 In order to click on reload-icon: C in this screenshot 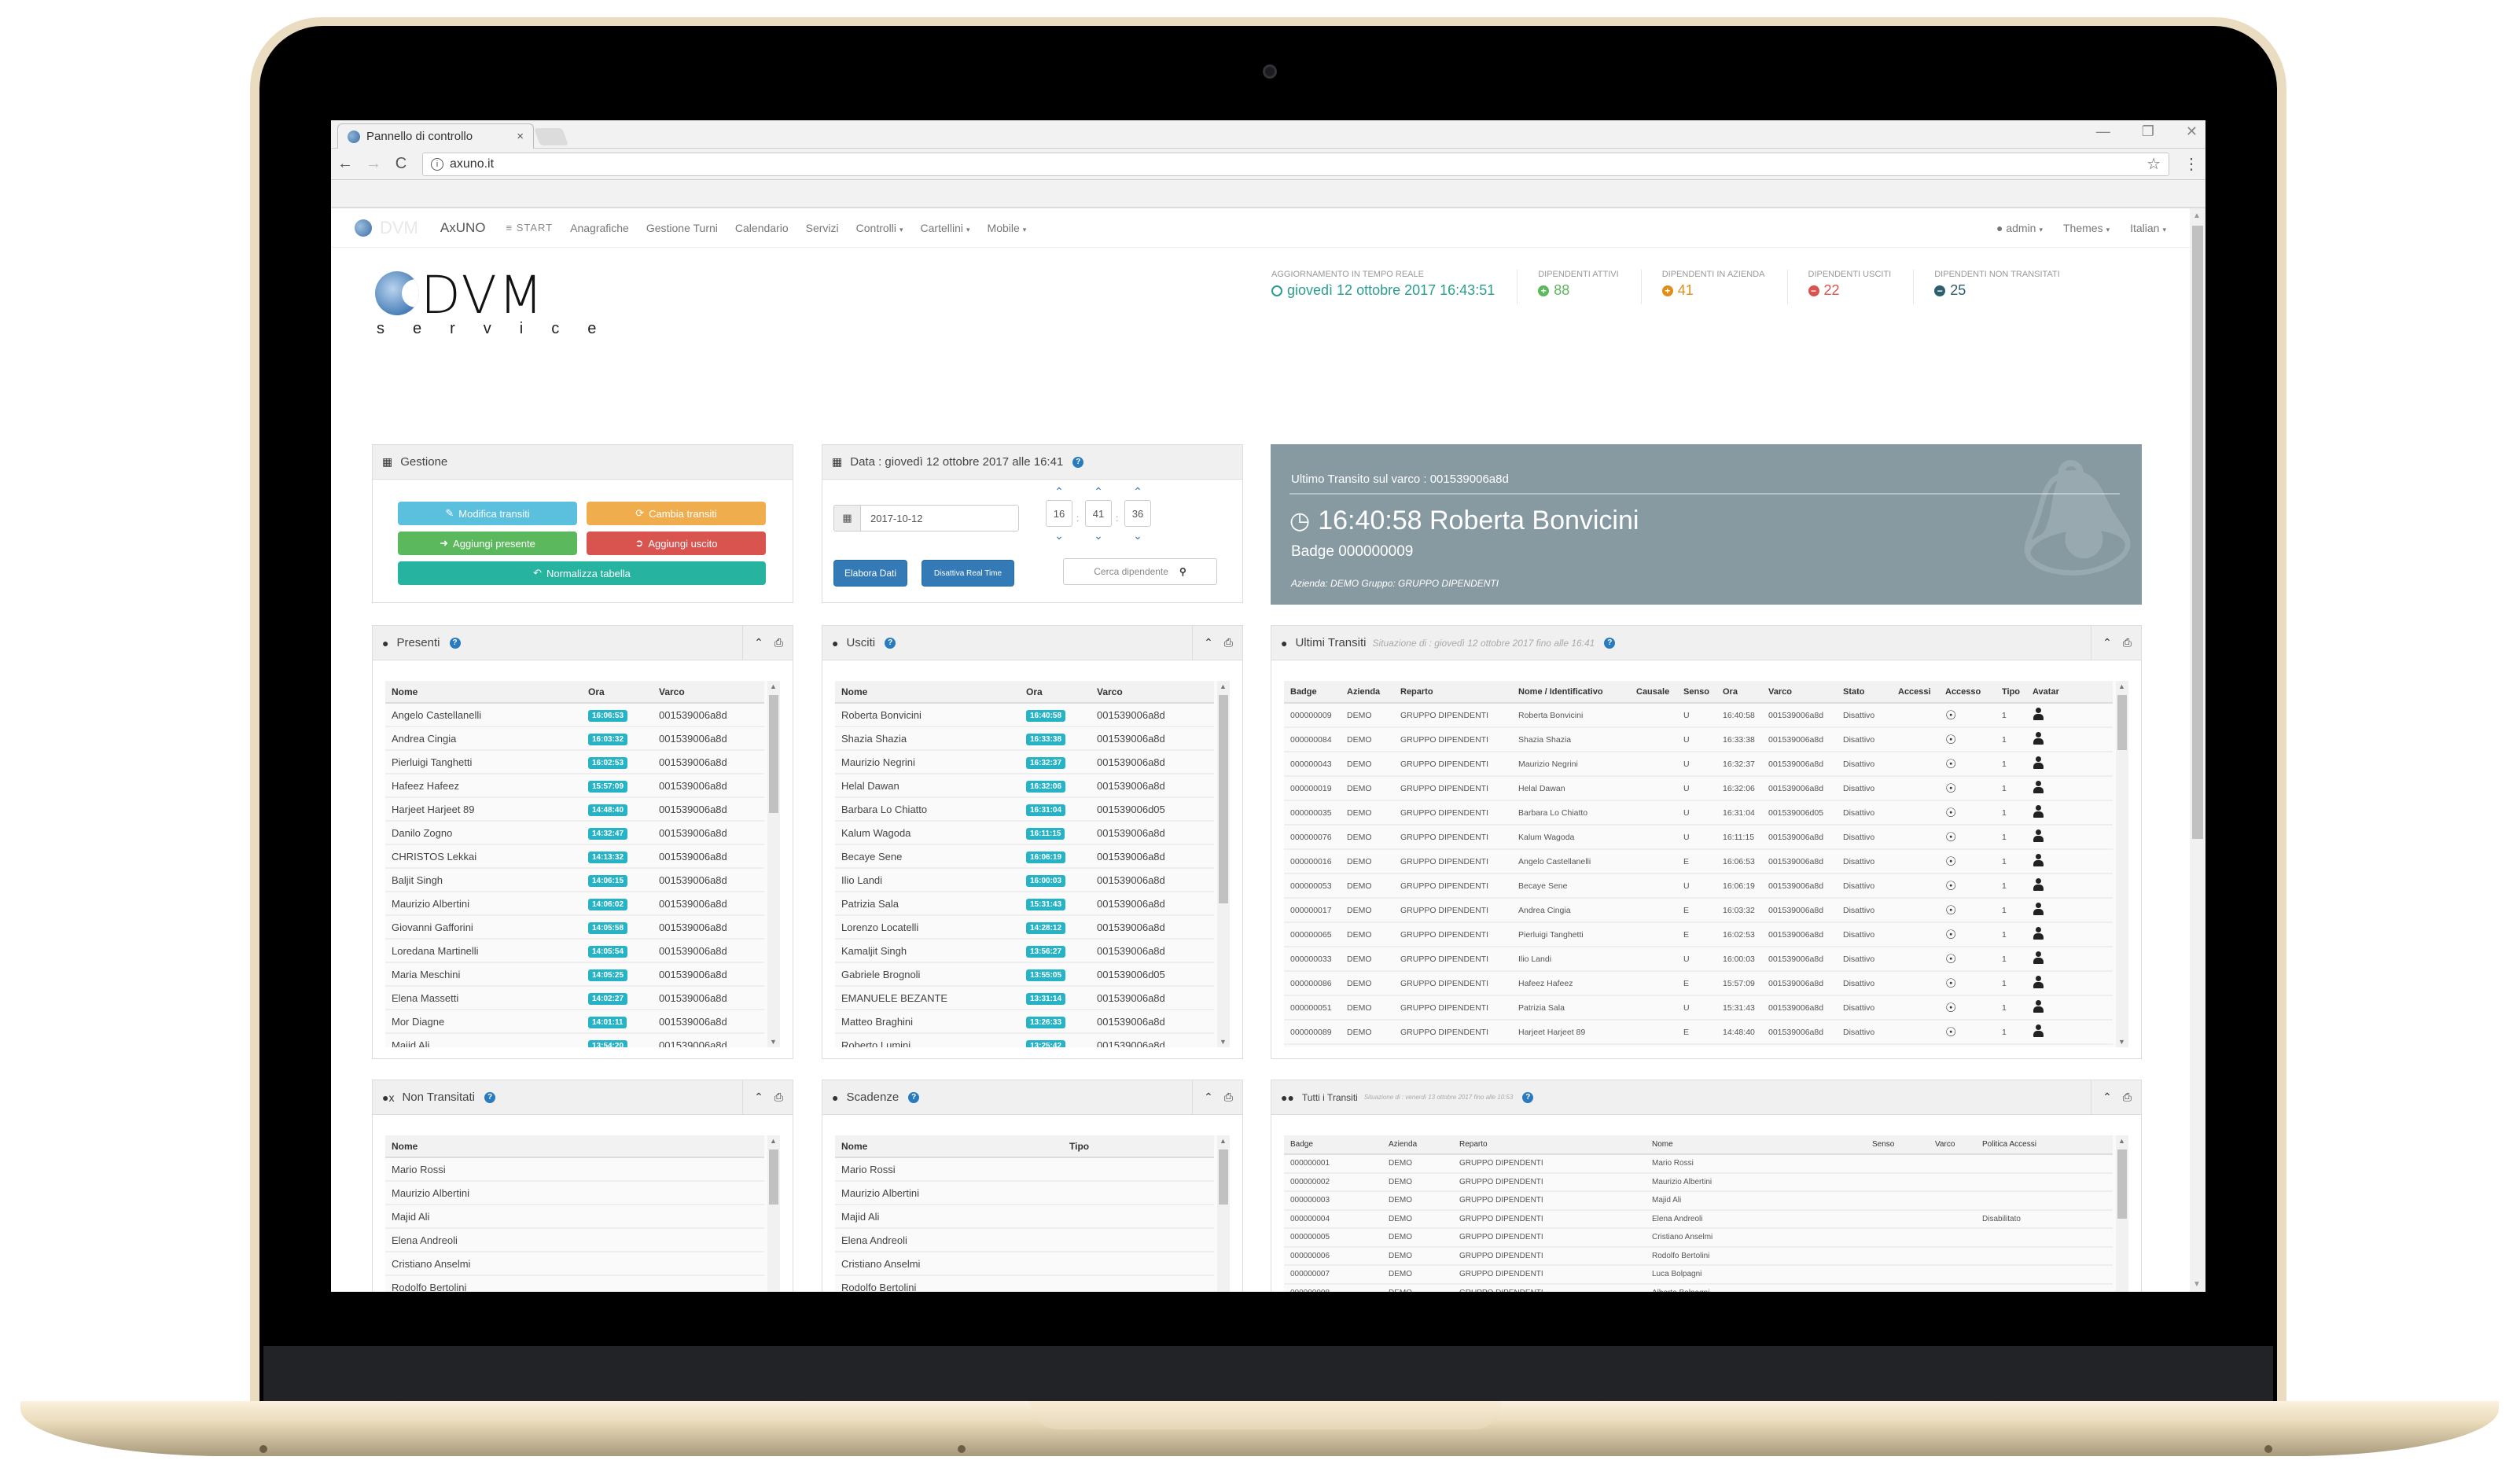, I will do `click(401, 164)`.